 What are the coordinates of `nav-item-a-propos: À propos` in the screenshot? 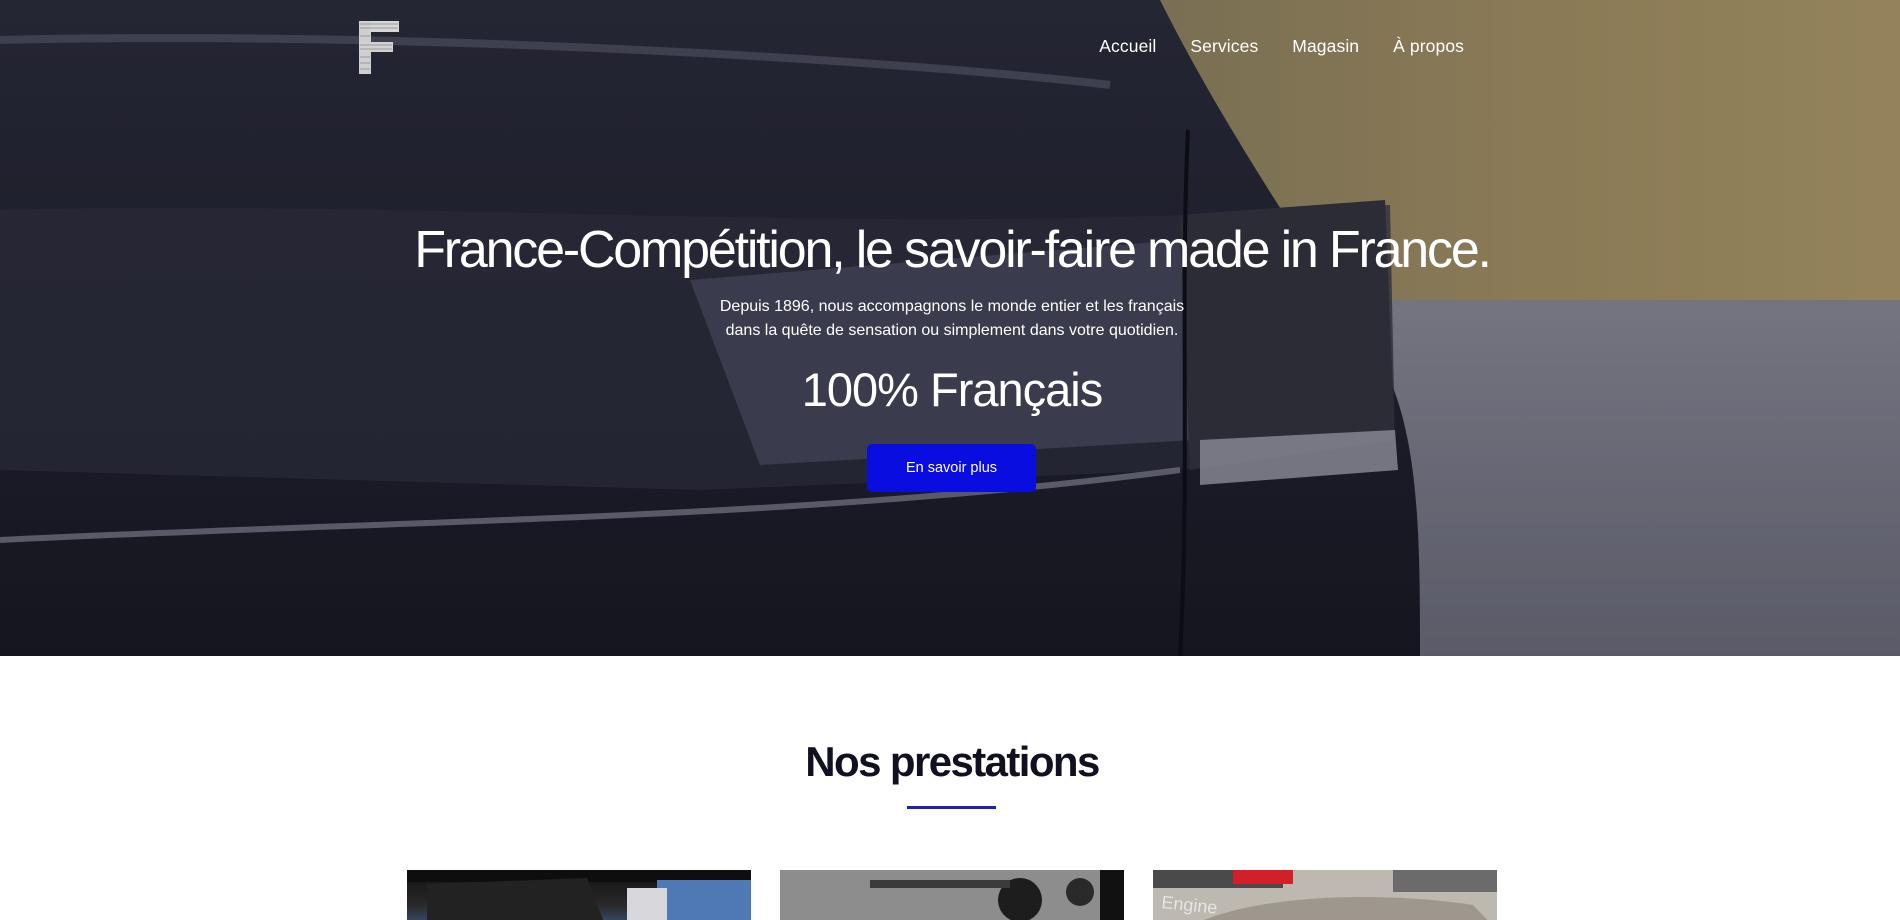 It's located at (1428, 46).